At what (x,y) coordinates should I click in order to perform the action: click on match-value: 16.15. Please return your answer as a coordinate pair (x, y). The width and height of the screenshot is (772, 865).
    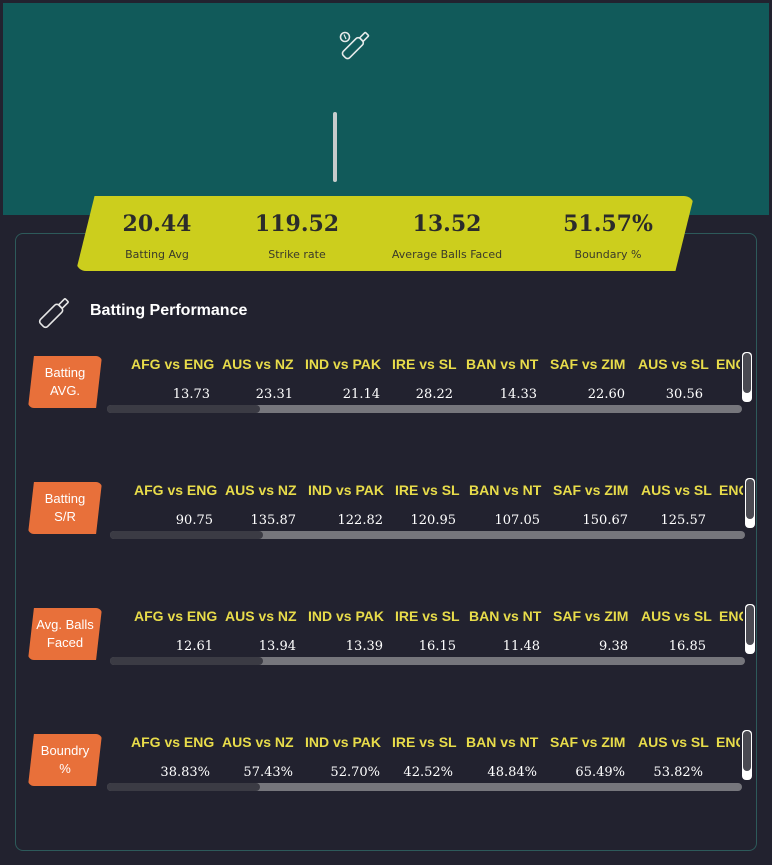
    Looking at the image, I should click on (437, 646).